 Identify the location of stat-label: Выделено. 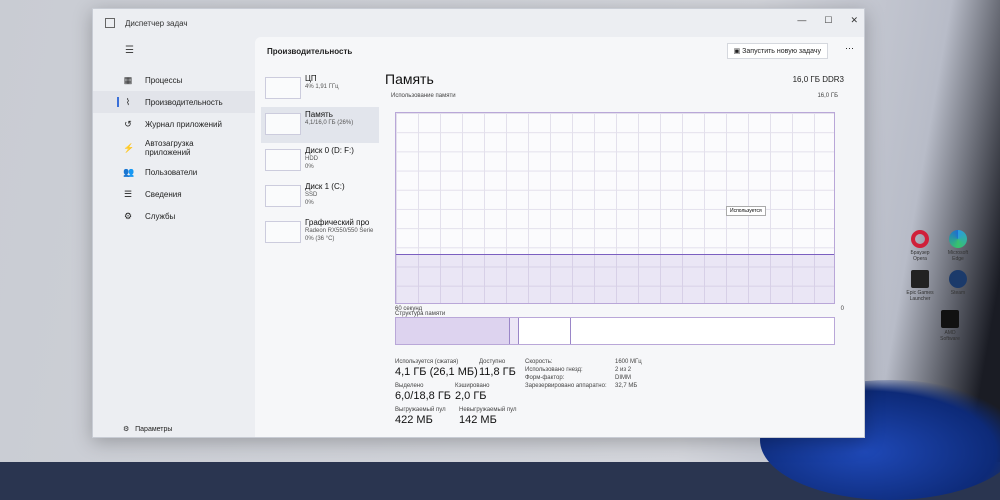
(409, 386).